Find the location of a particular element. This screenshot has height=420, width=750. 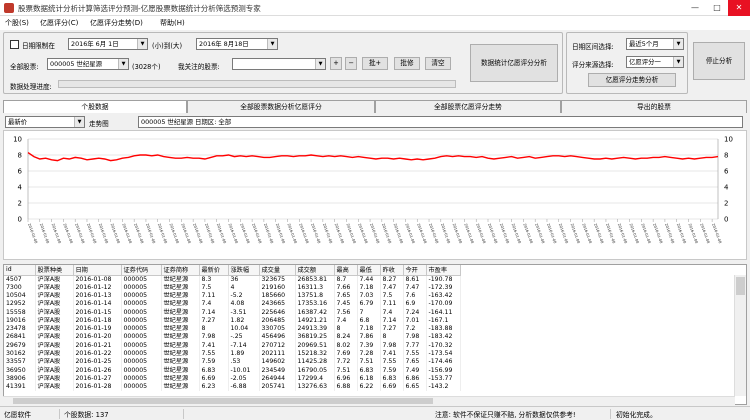

table-cell: 26841 is located at coordinates (20, 337).